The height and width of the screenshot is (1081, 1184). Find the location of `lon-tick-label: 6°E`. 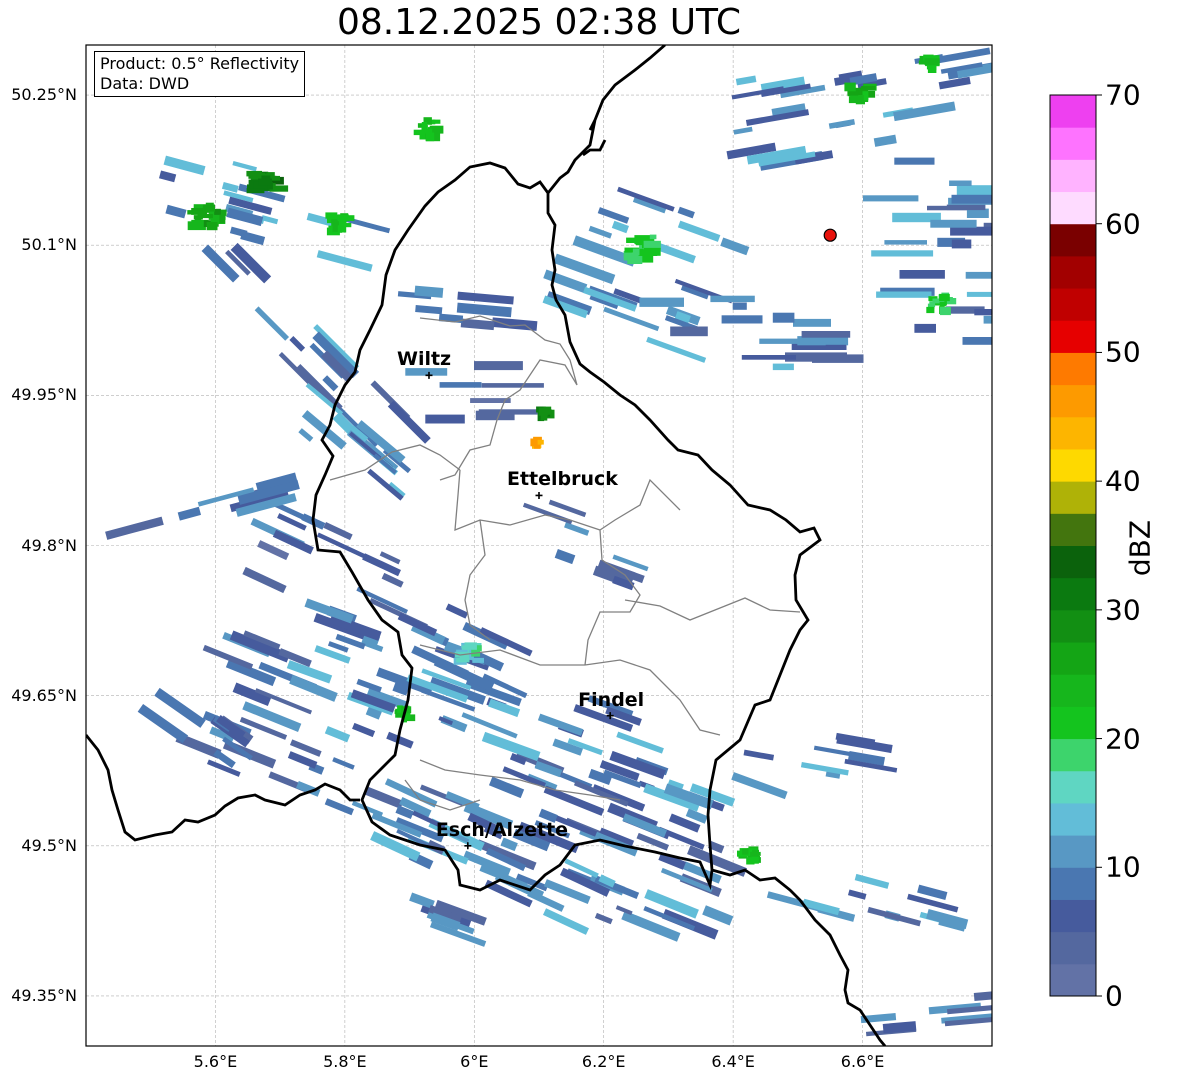

lon-tick-label: 6°E is located at coordinates (474, 1061).